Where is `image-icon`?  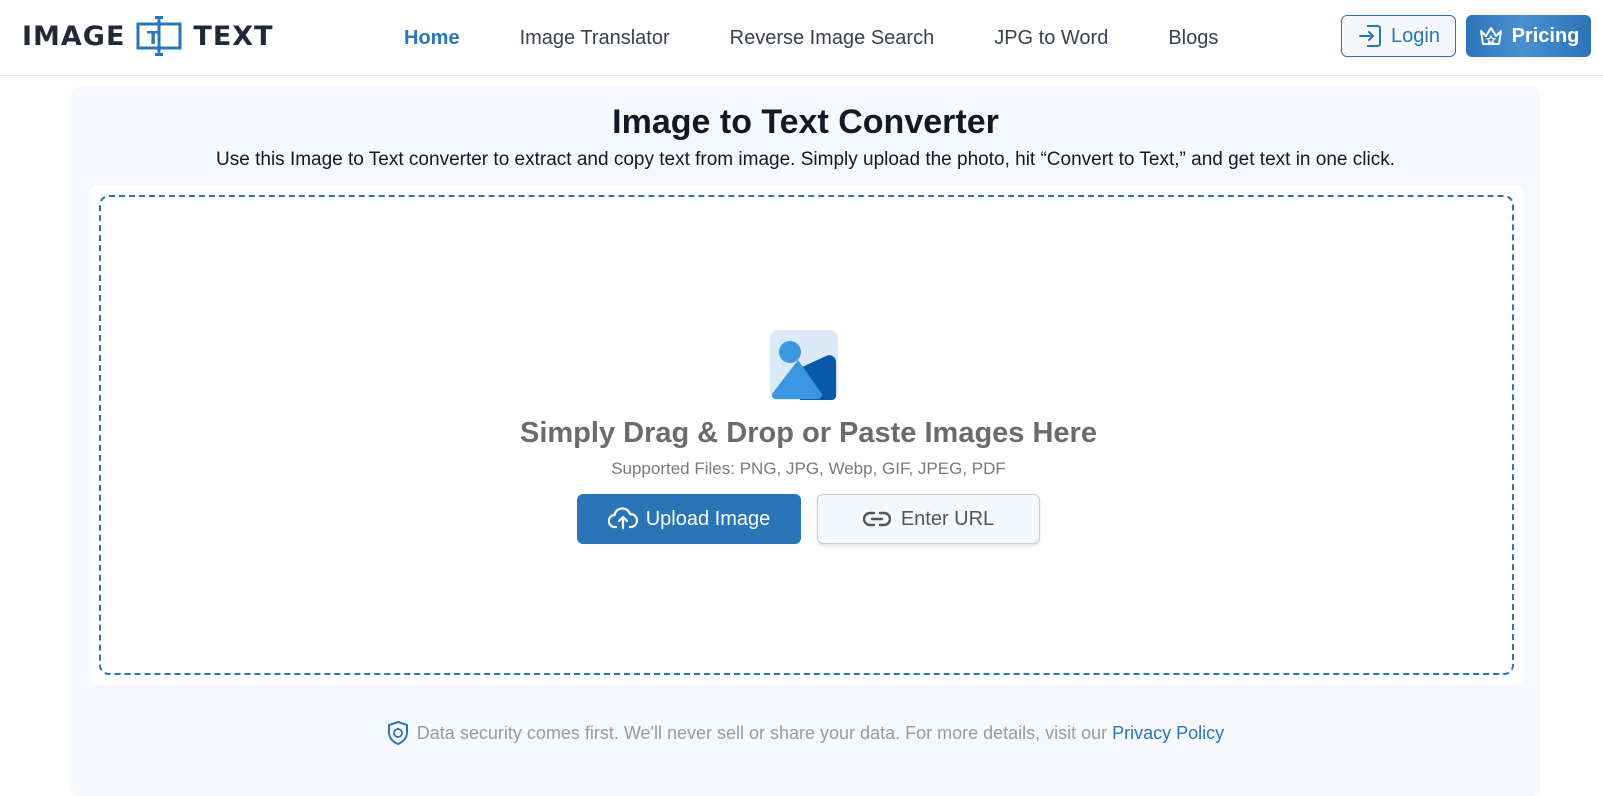 image-icon is located at coordinates (804, 365).